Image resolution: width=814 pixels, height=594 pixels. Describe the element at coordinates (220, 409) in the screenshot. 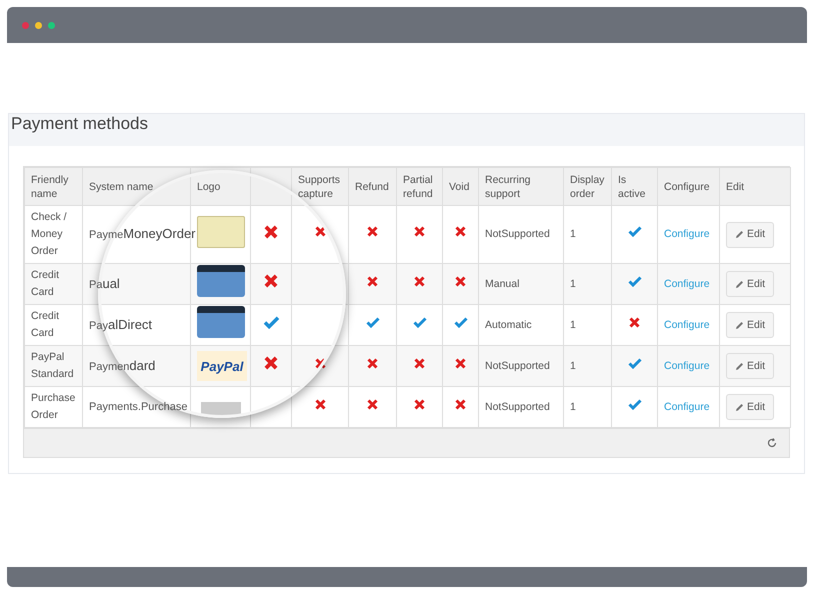

I see `logo-picture` at that location.